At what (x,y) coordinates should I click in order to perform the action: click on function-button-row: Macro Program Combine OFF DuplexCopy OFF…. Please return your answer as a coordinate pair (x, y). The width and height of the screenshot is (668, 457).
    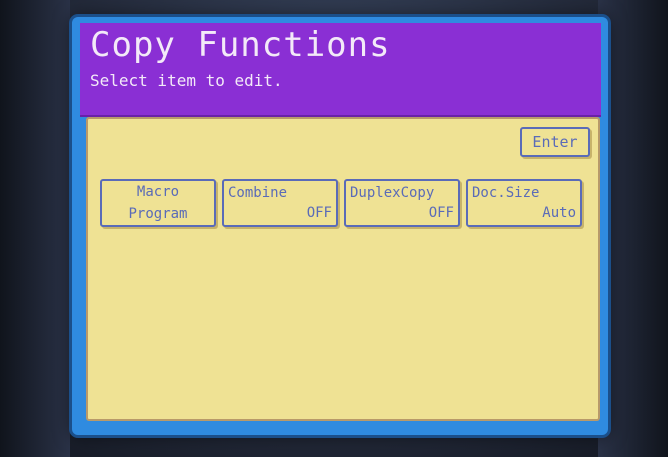
    Looking at the image, I should click on (341, 203).